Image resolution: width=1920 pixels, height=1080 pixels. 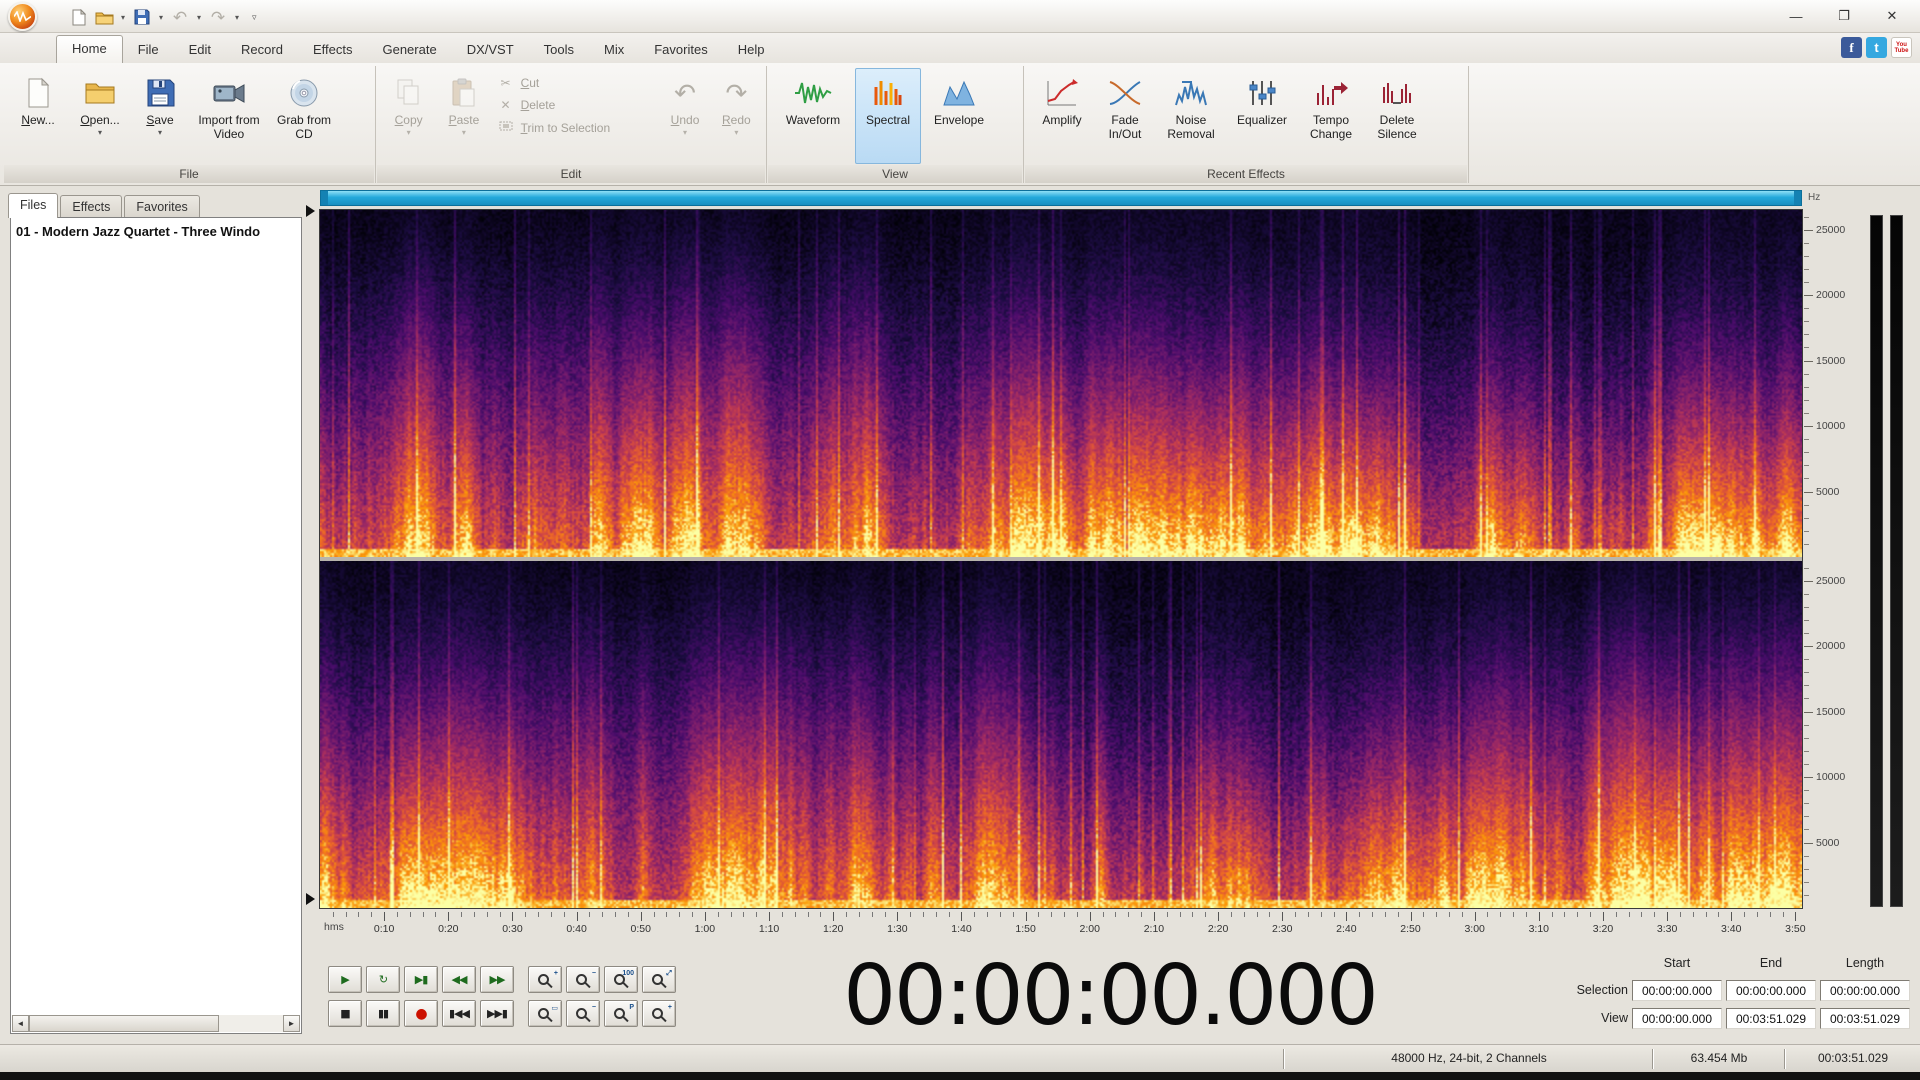 I want to click on transport-go-to-start-button: ▮◀◀, so click(x=459, y=1013).